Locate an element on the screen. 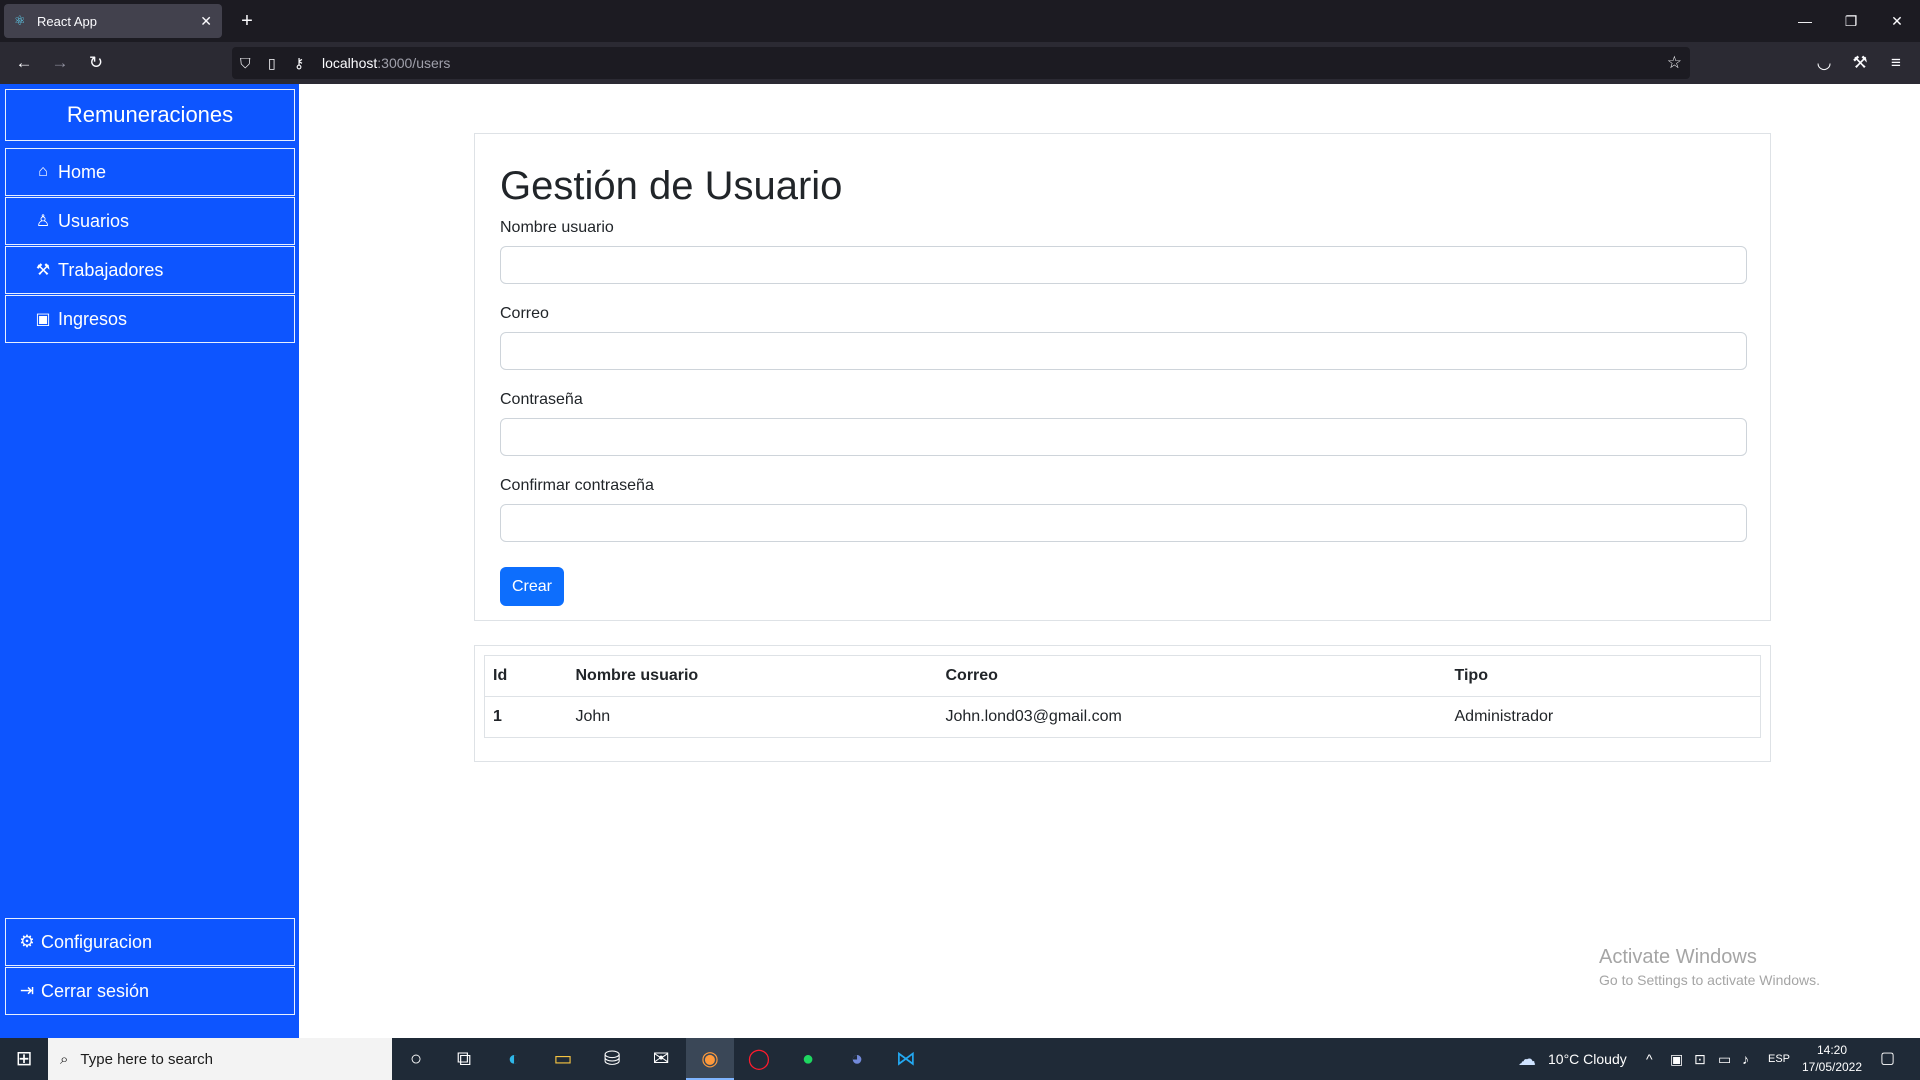 Image resolution: width=1920 pixels, height=1080 pixels. bookmark-star-icon: ☆ is located at coordinates (1674, 63).